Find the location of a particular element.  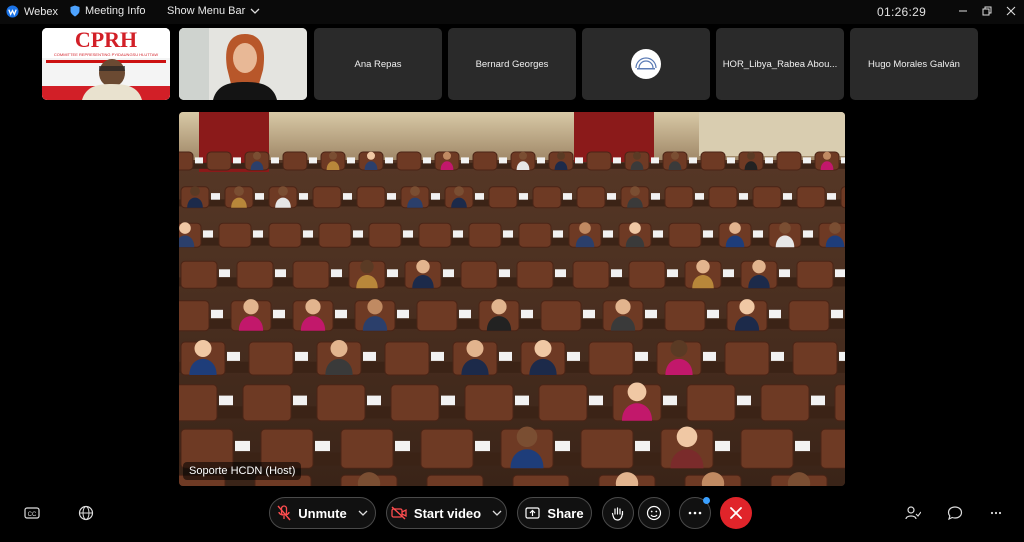

show-menu-bar-label: Show Menu Bar is located at coordinates (206, 11).